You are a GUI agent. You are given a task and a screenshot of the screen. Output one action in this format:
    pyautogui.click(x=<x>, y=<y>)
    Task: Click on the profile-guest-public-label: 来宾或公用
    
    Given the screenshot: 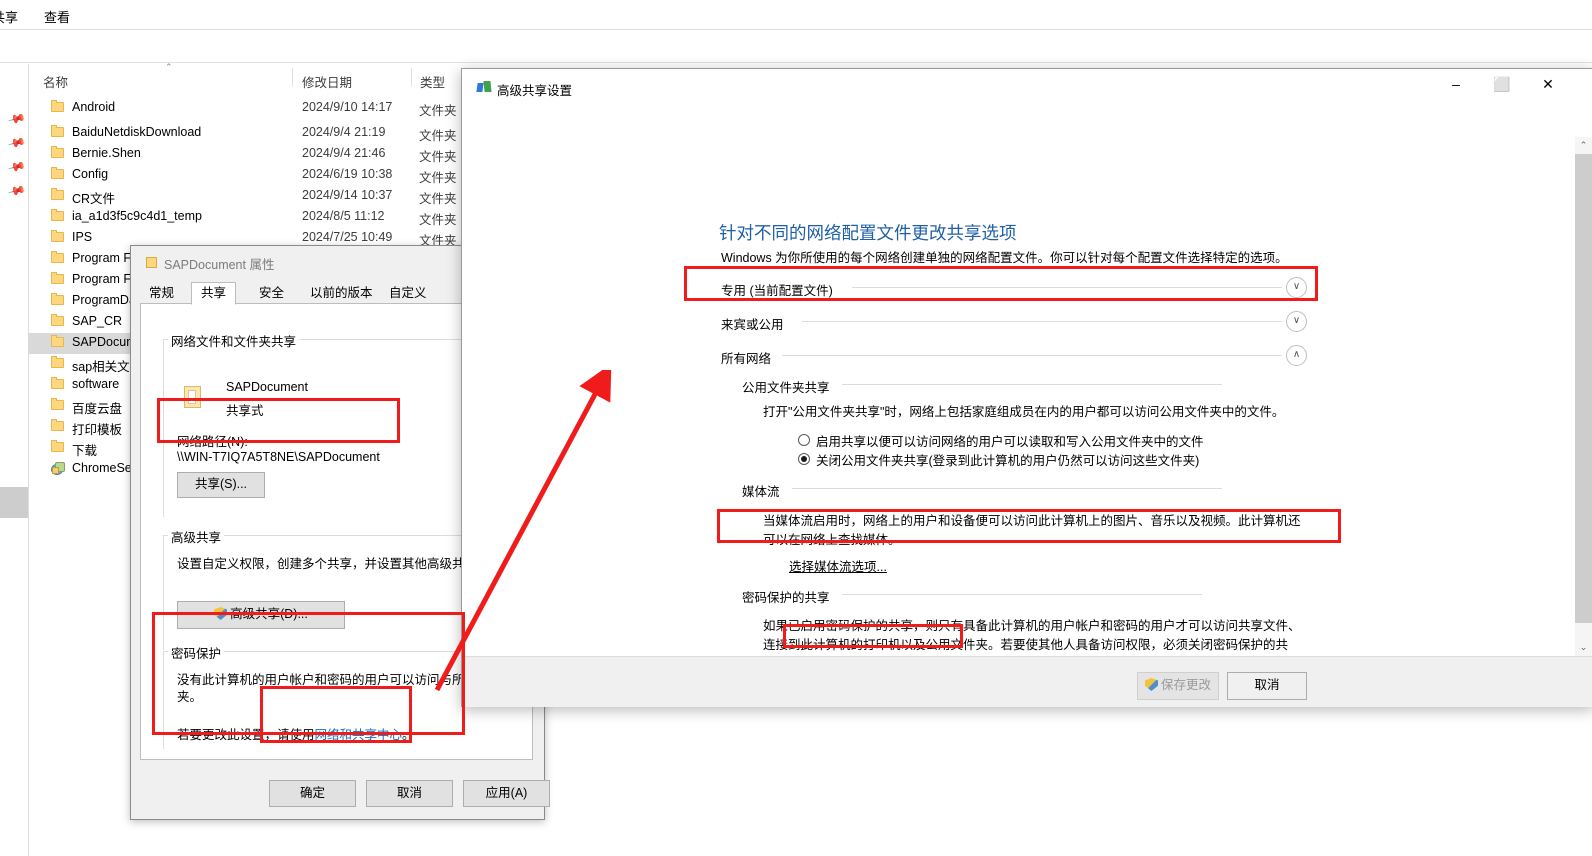 What is the action you would take?
    pyautogui.click(x=755, y=323)
    